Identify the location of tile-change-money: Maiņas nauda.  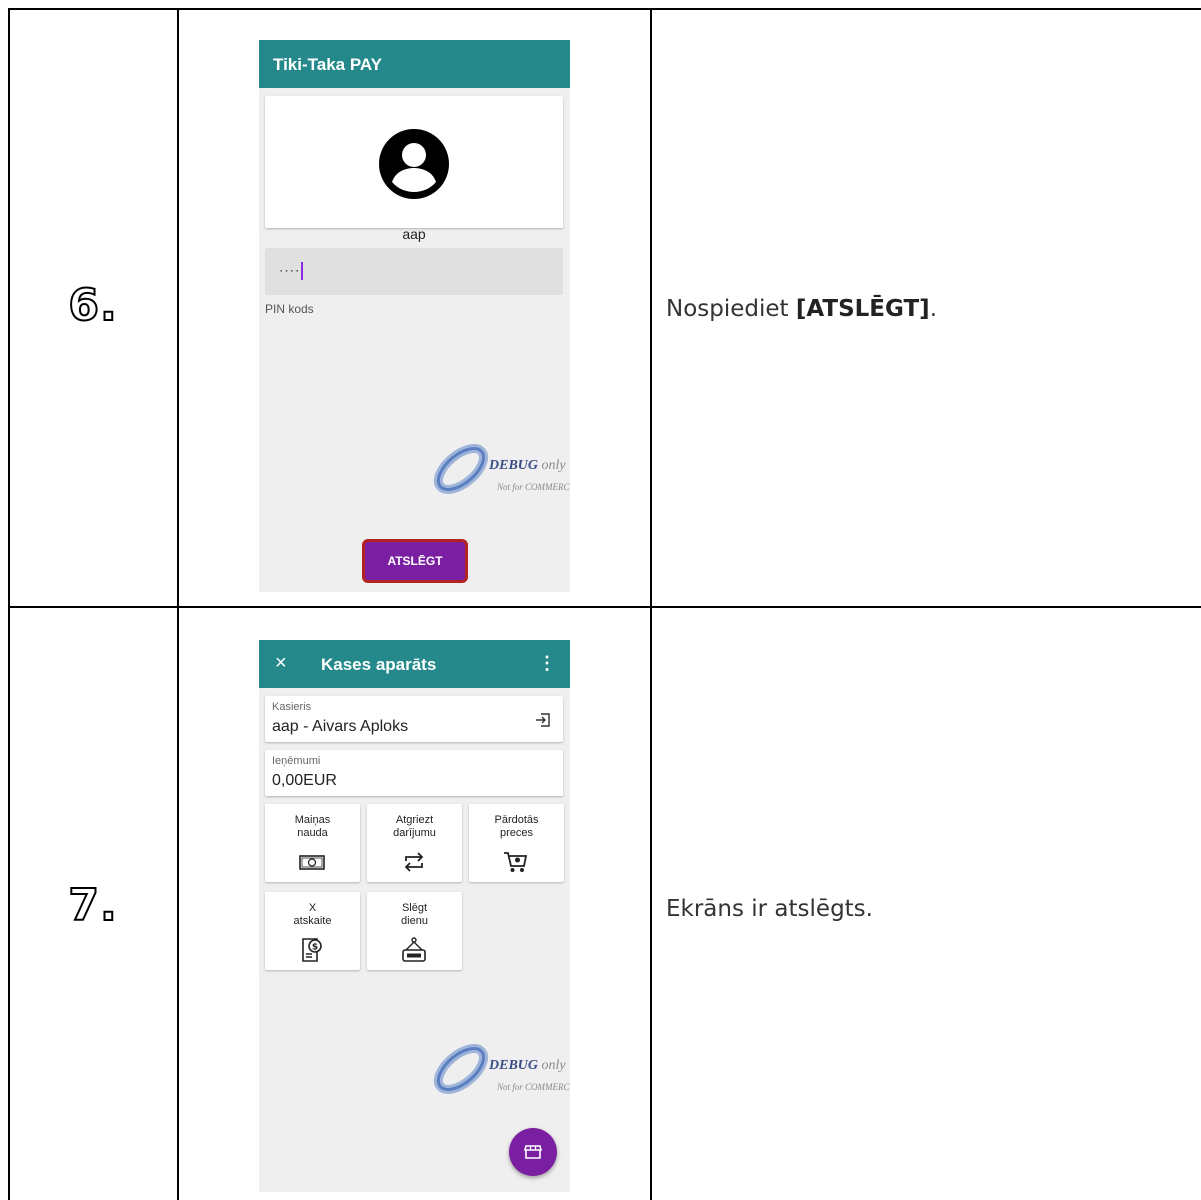
(312, 843).